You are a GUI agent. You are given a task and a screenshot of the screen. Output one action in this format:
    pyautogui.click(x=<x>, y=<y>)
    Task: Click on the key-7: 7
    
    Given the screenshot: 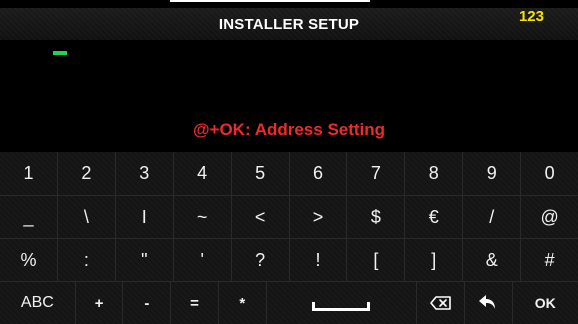 What is the action you would take?
    pyautogui.click(x=375, y=173)
    